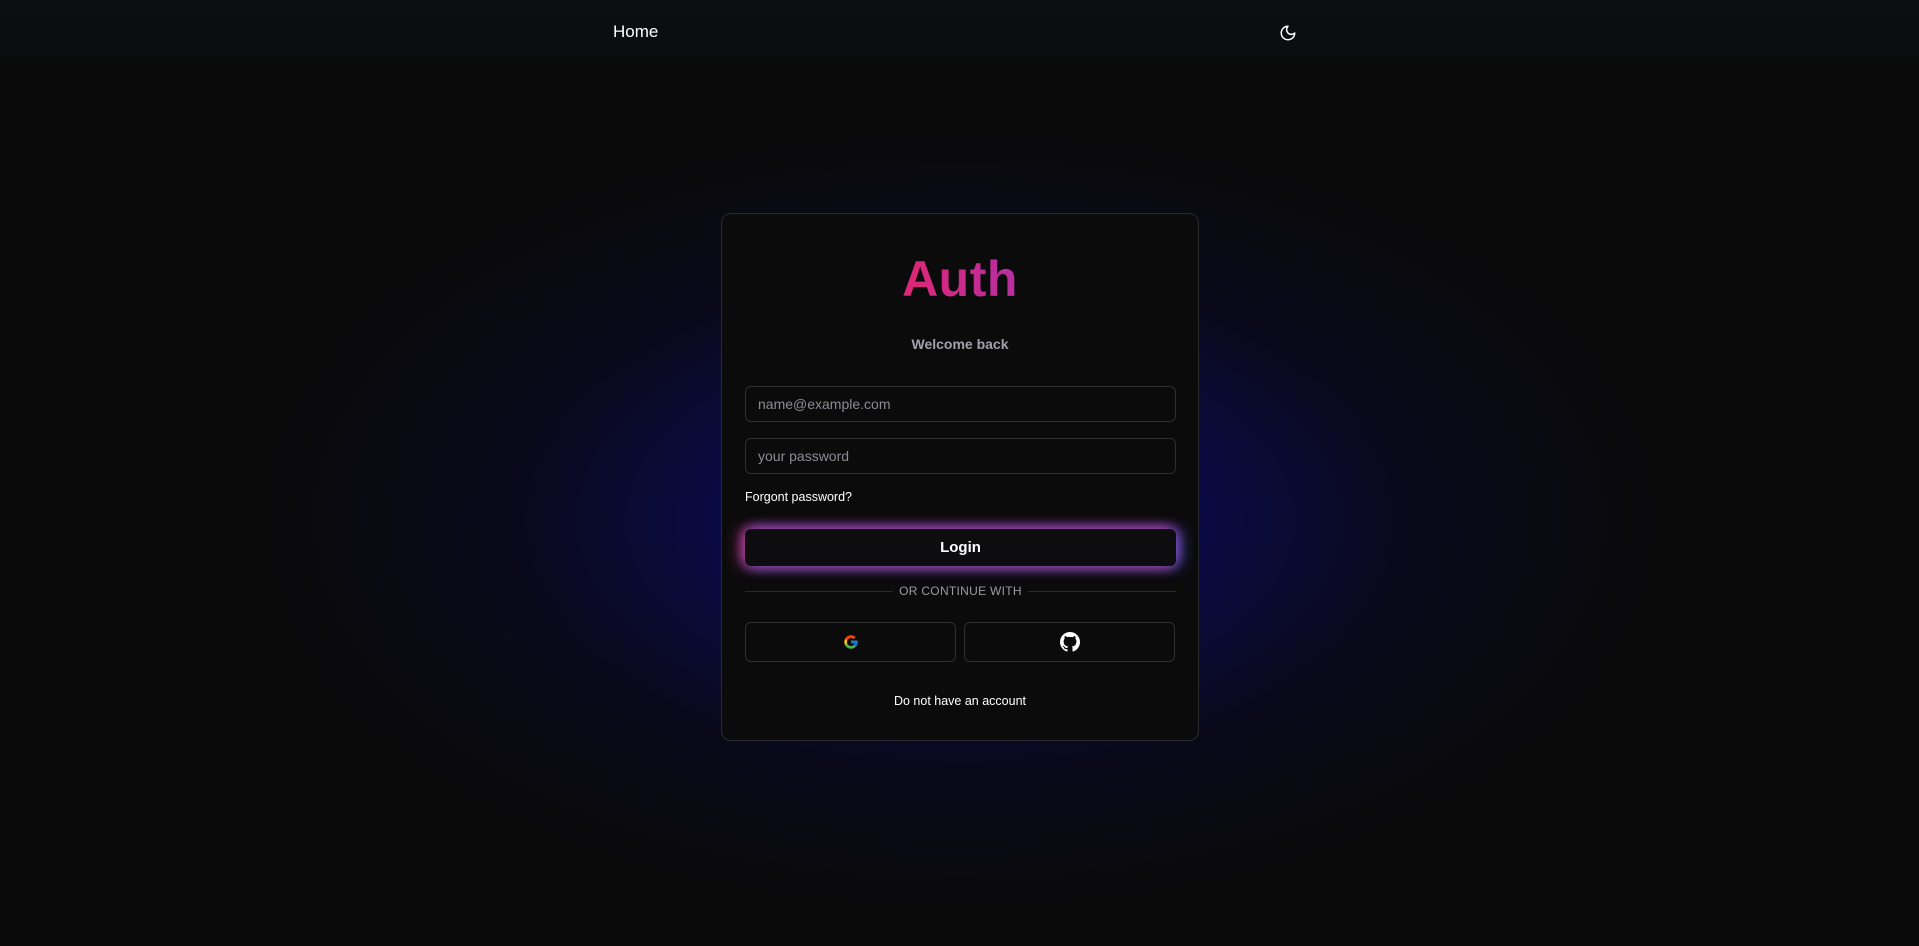 The height and width of the screenshot is (946, 1919). I want to click on github-icon, so click(1069, 642).